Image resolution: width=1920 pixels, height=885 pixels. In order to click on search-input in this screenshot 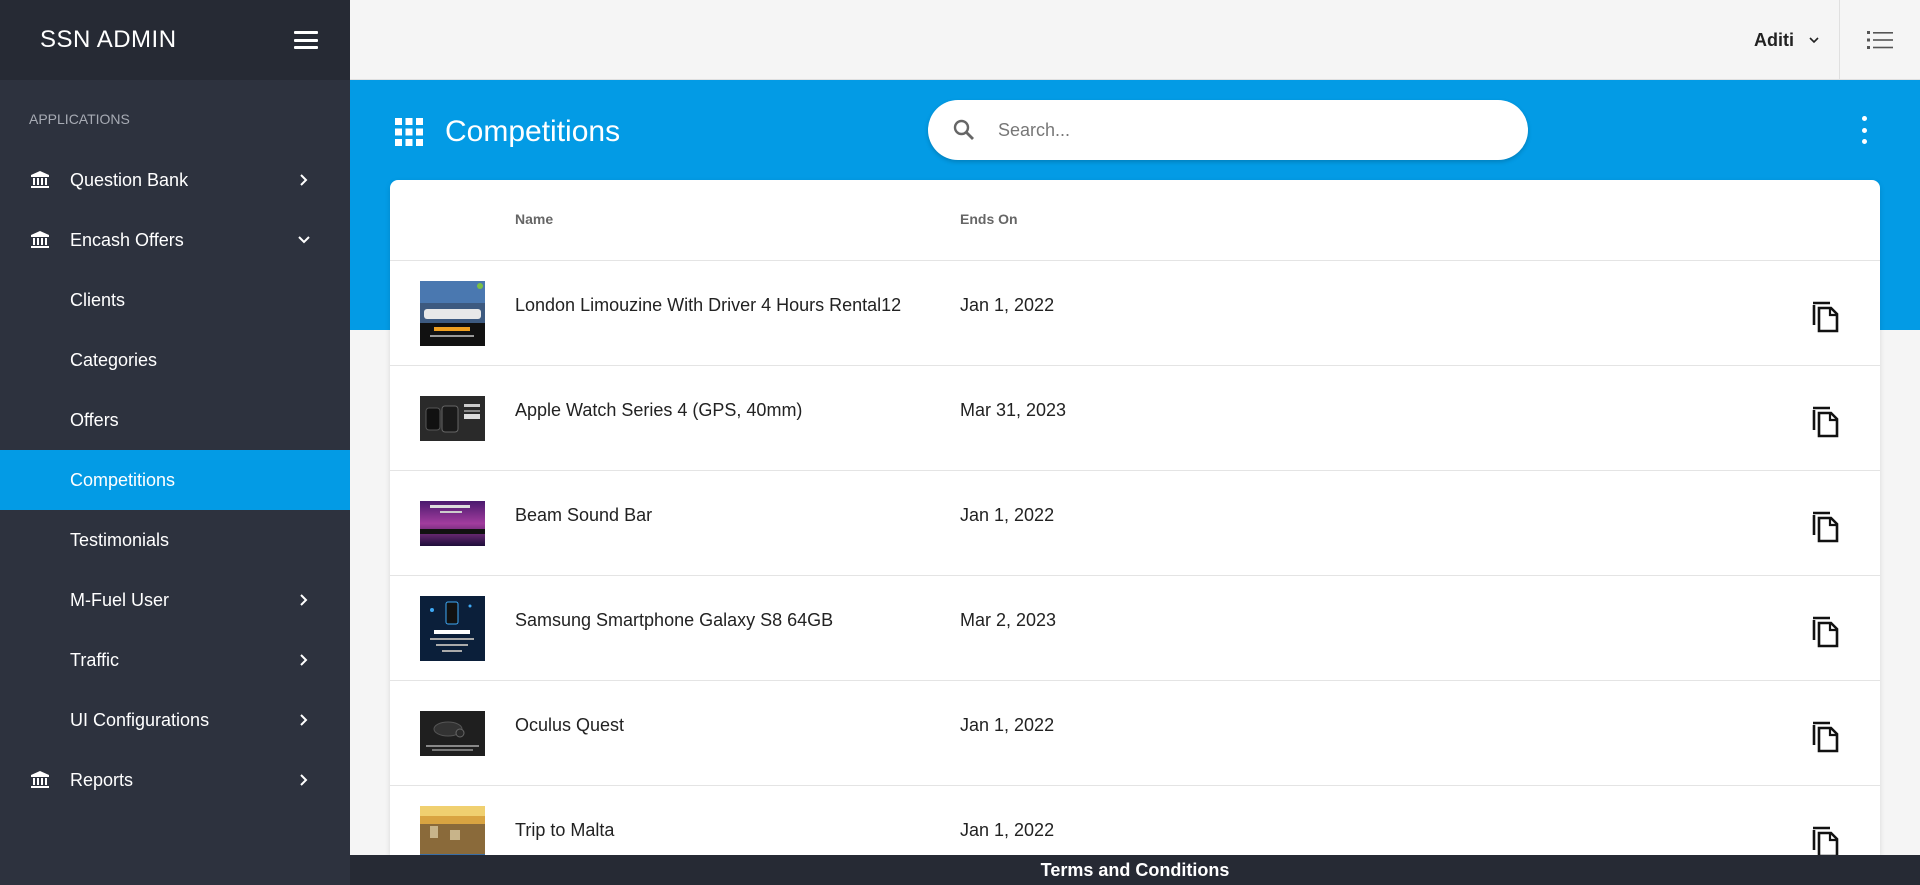, I will do `click(1248, 130)`.